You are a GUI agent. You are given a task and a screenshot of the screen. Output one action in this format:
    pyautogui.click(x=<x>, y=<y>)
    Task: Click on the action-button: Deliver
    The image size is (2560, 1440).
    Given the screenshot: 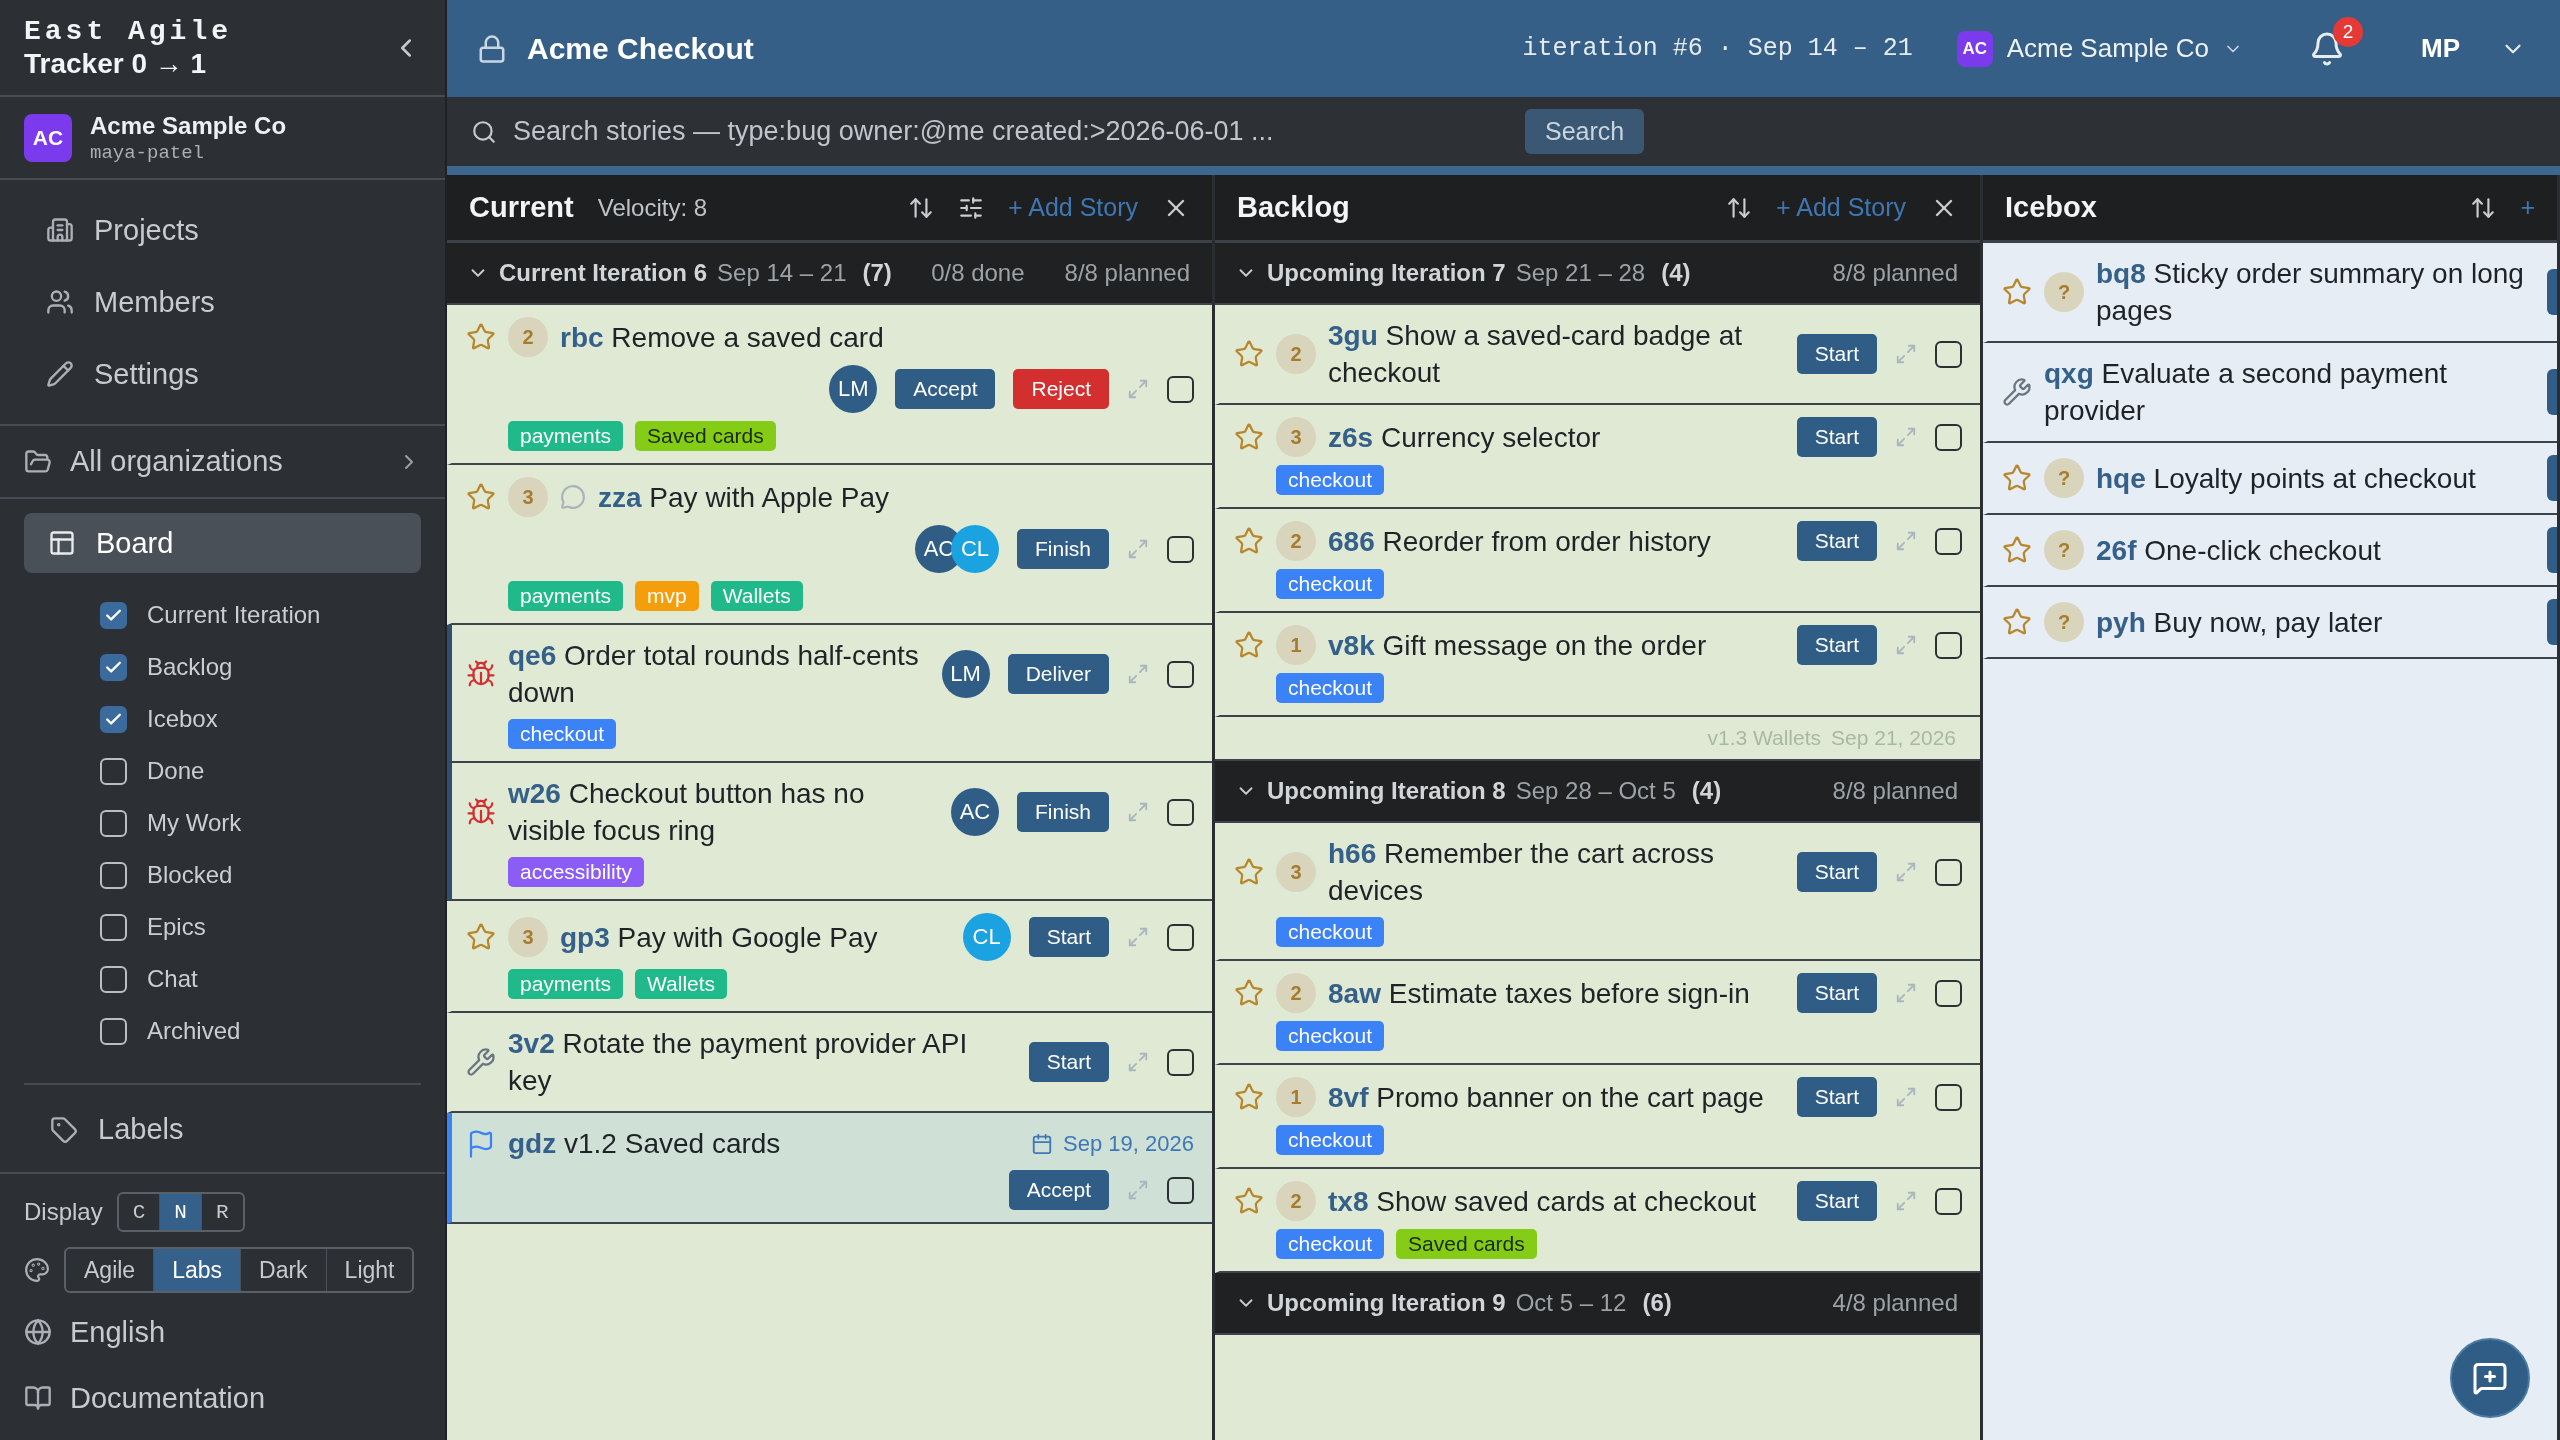 What is the action you would take?
    pyautogui.click(x=1058, y=674)
    